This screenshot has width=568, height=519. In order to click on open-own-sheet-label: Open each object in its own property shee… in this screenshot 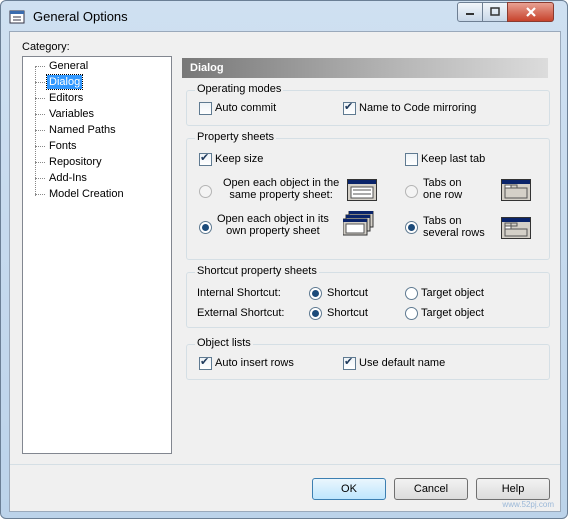, I will do `click(273, 225)`.